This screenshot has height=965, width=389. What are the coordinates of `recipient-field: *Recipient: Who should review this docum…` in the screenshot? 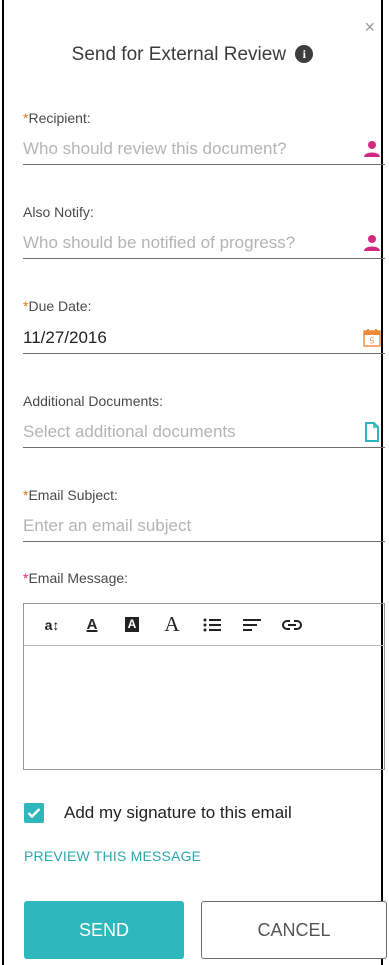 It's located at (204, 137).